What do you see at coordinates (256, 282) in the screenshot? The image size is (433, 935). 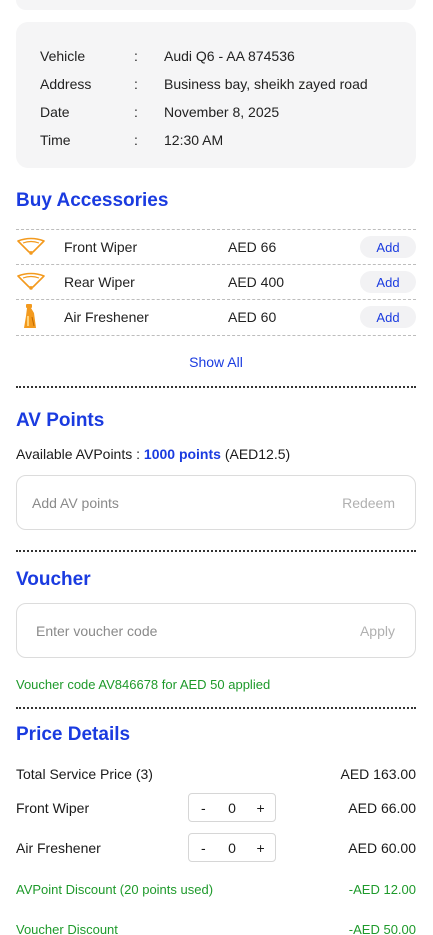 I see `accessory-price: AED 400` at bounding box center [256, 282].